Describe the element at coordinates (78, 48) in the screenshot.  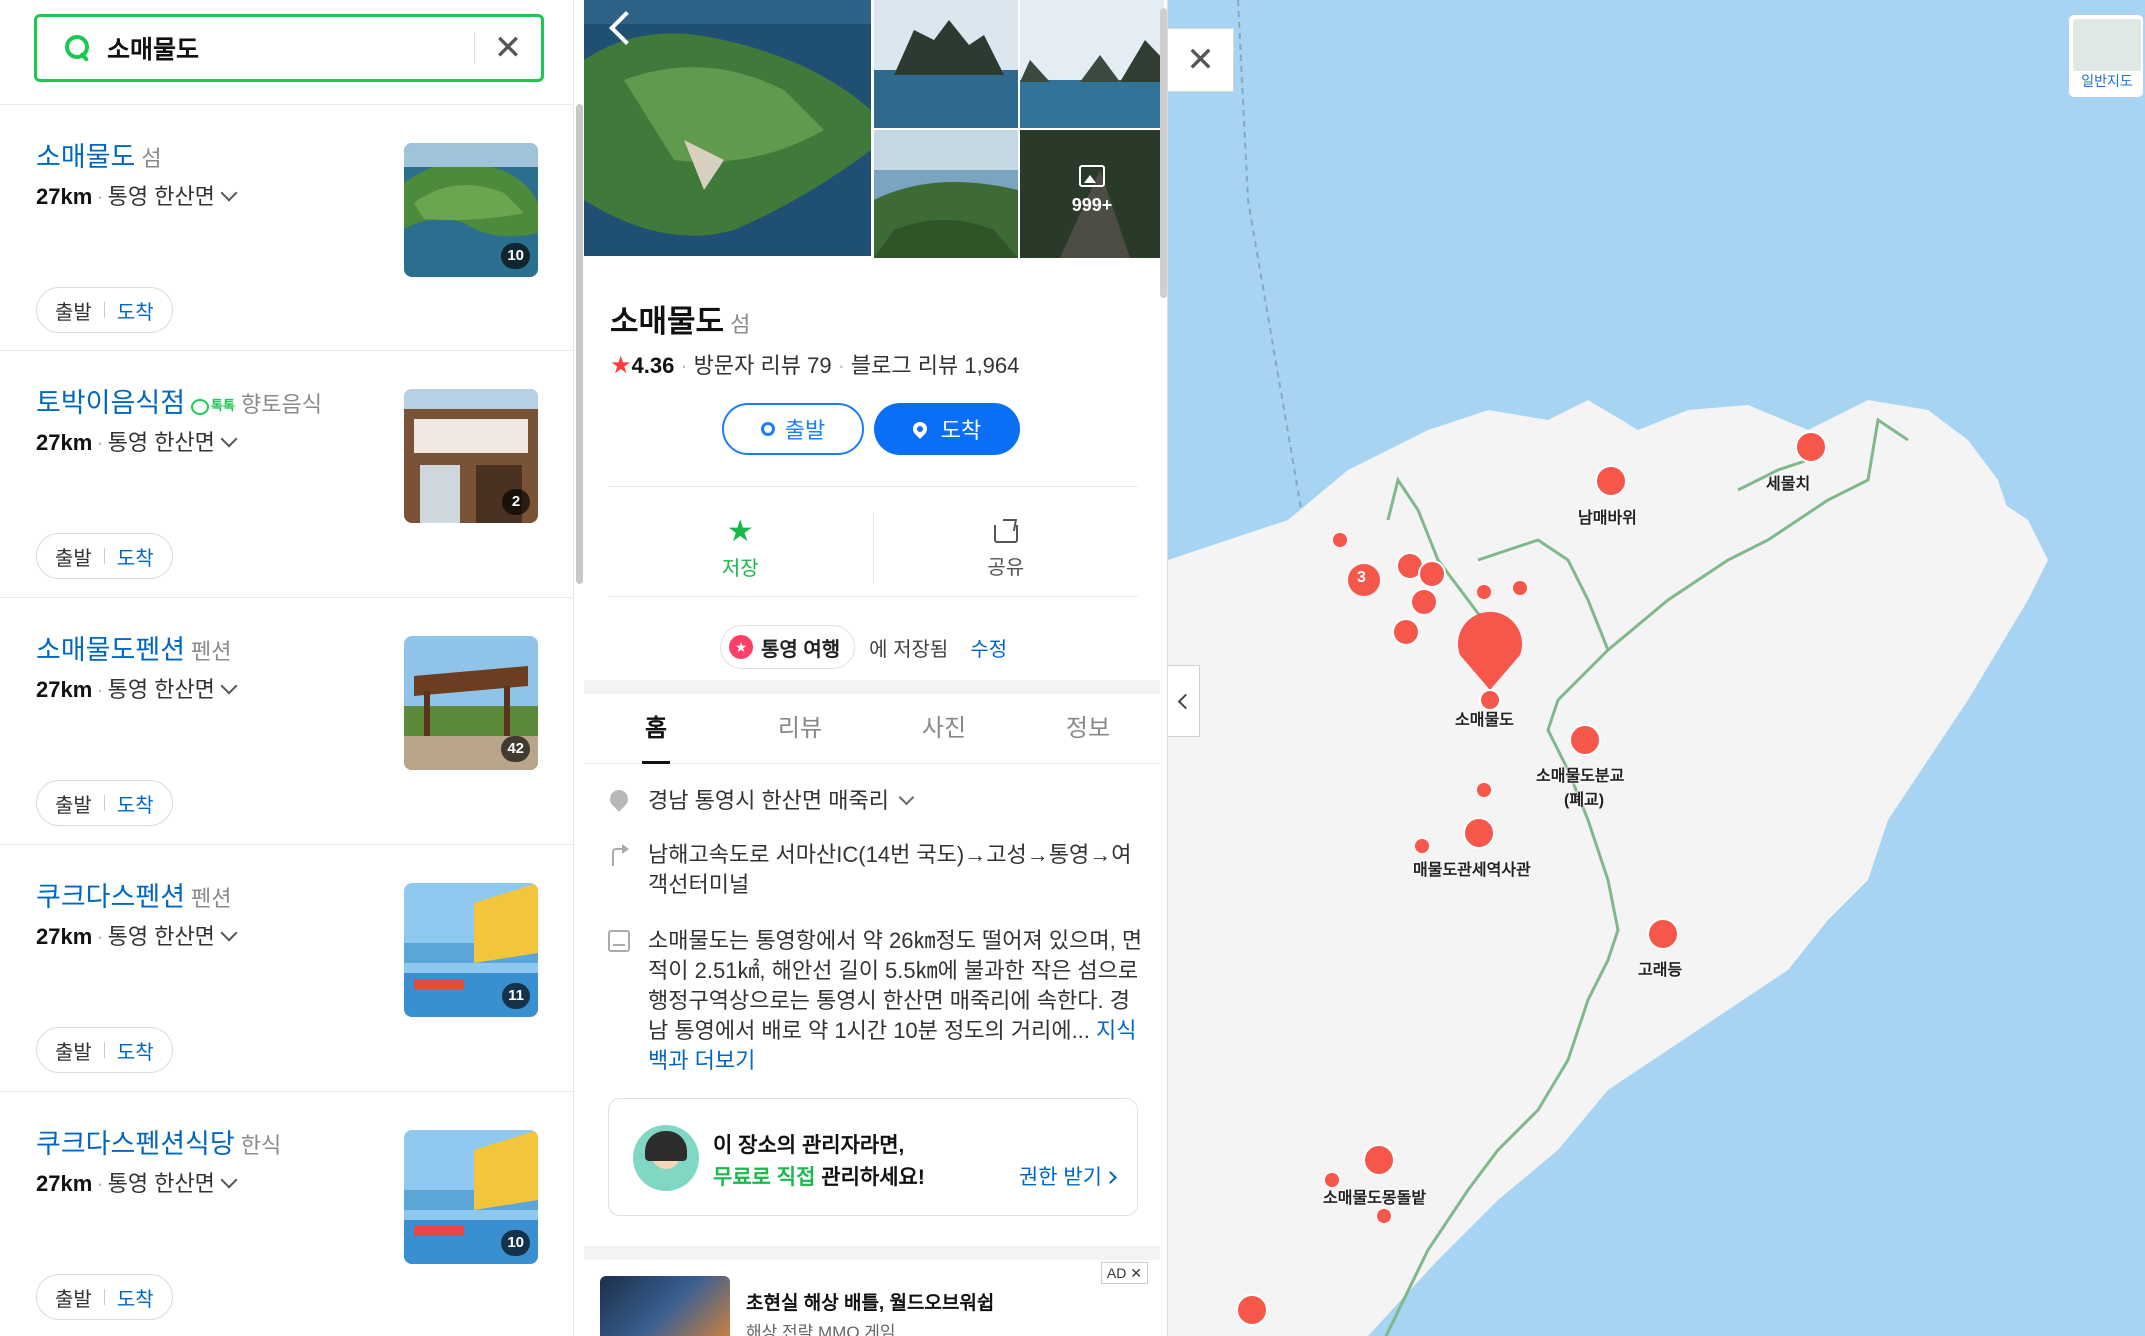
I see `search-icon` at that location.